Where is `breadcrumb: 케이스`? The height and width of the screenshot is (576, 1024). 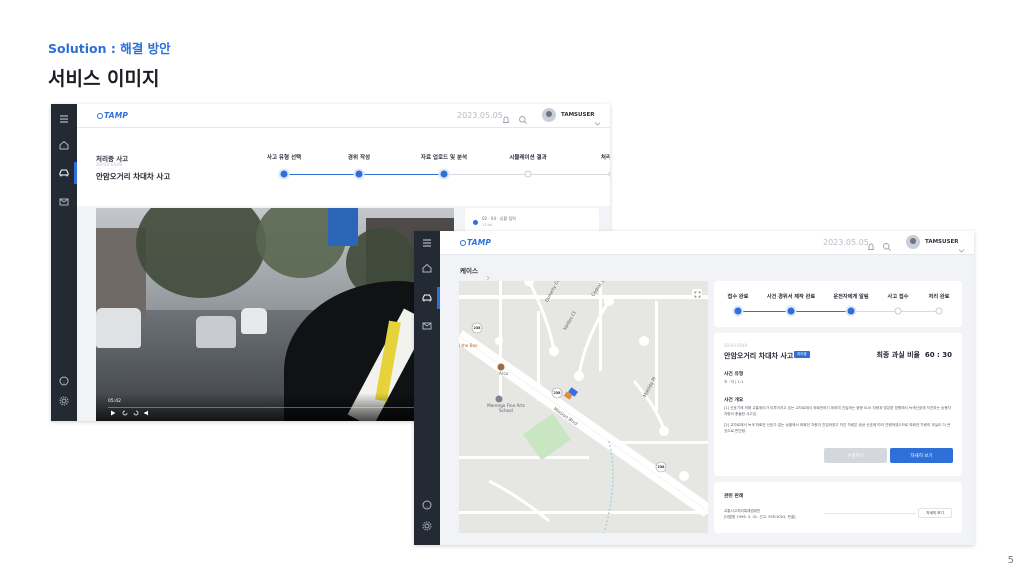 breadcrumb: 케이스 is located at coordinates (469, 270).